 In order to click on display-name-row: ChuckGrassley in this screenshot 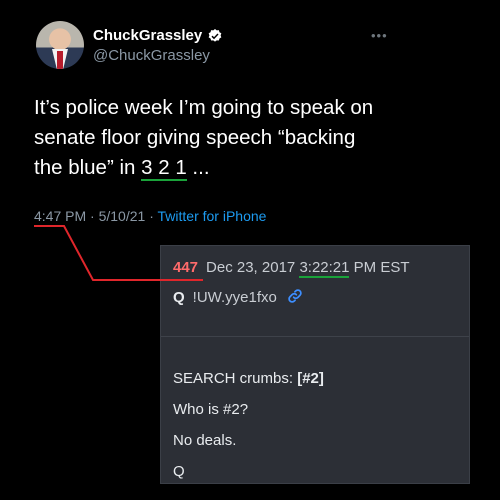, I will do `click(158, 35)`.